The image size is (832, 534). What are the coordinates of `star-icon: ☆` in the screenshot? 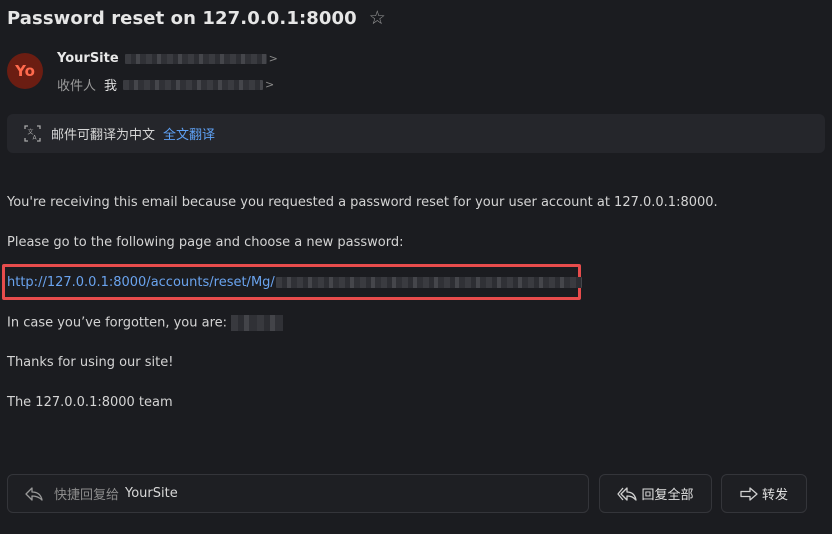 It's located at (377, 18).